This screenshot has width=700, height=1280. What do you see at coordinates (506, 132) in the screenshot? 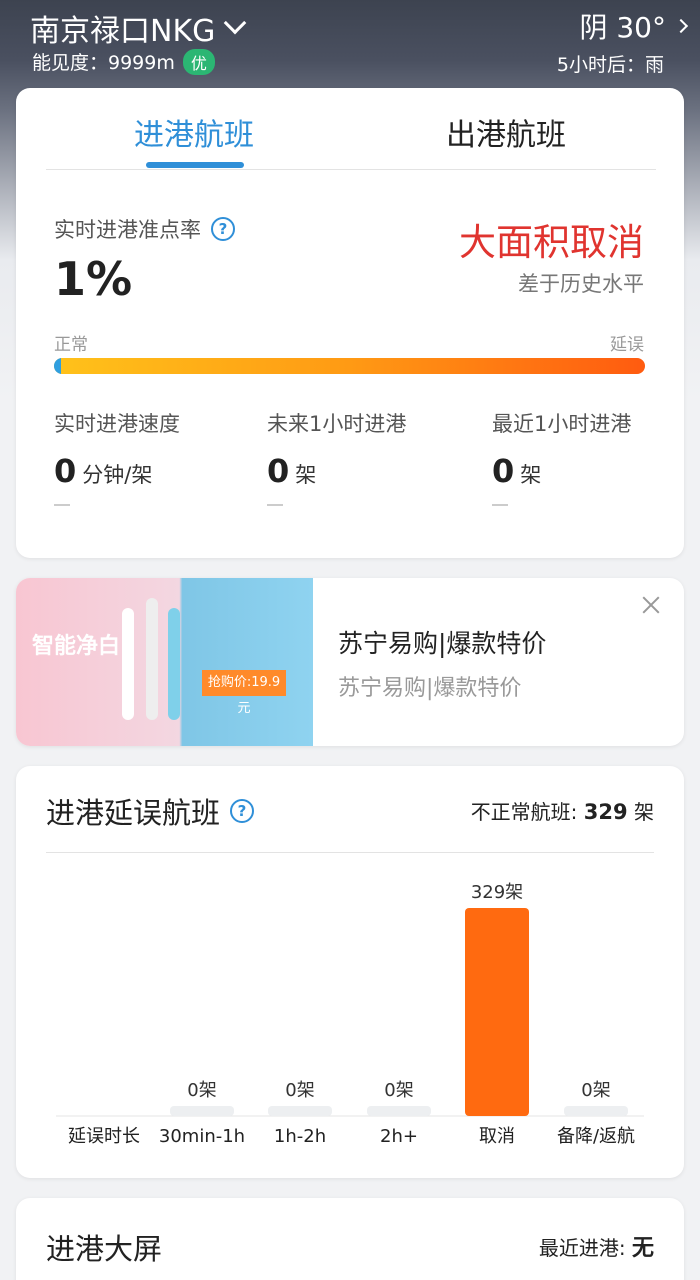
I see `tab-departures: 出港航班` at bounding box center [506, 132].